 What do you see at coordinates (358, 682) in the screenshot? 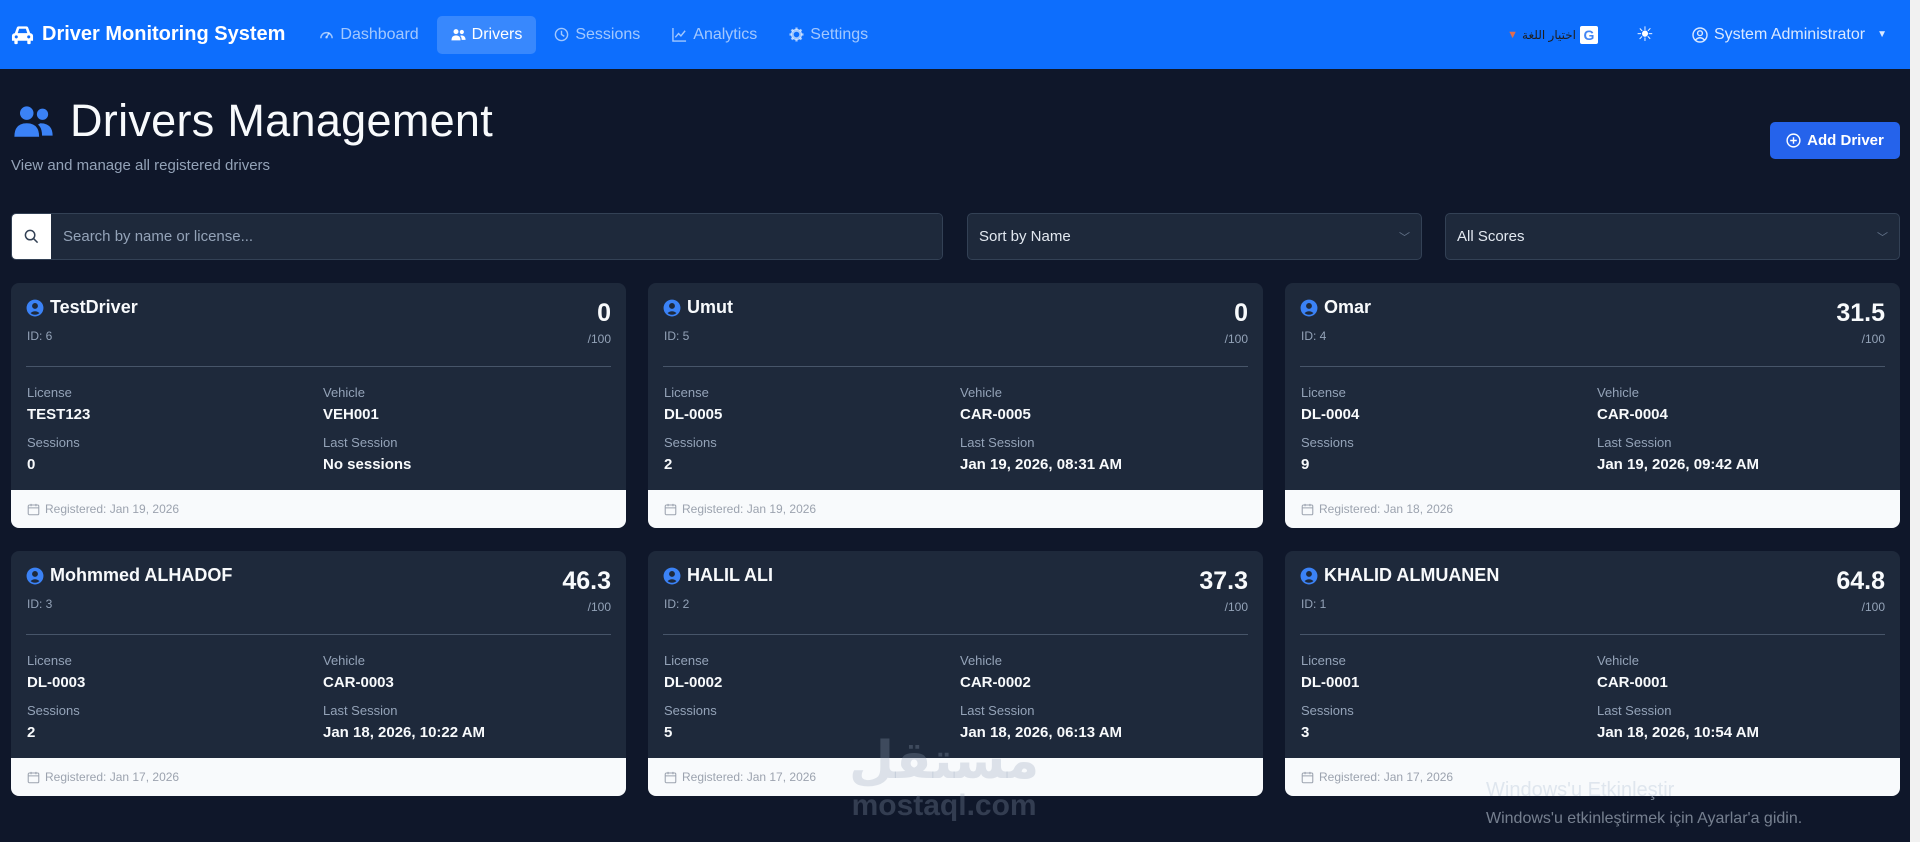
I see `vehicle-value: CAR-0003` at bounding box center [358, 682].